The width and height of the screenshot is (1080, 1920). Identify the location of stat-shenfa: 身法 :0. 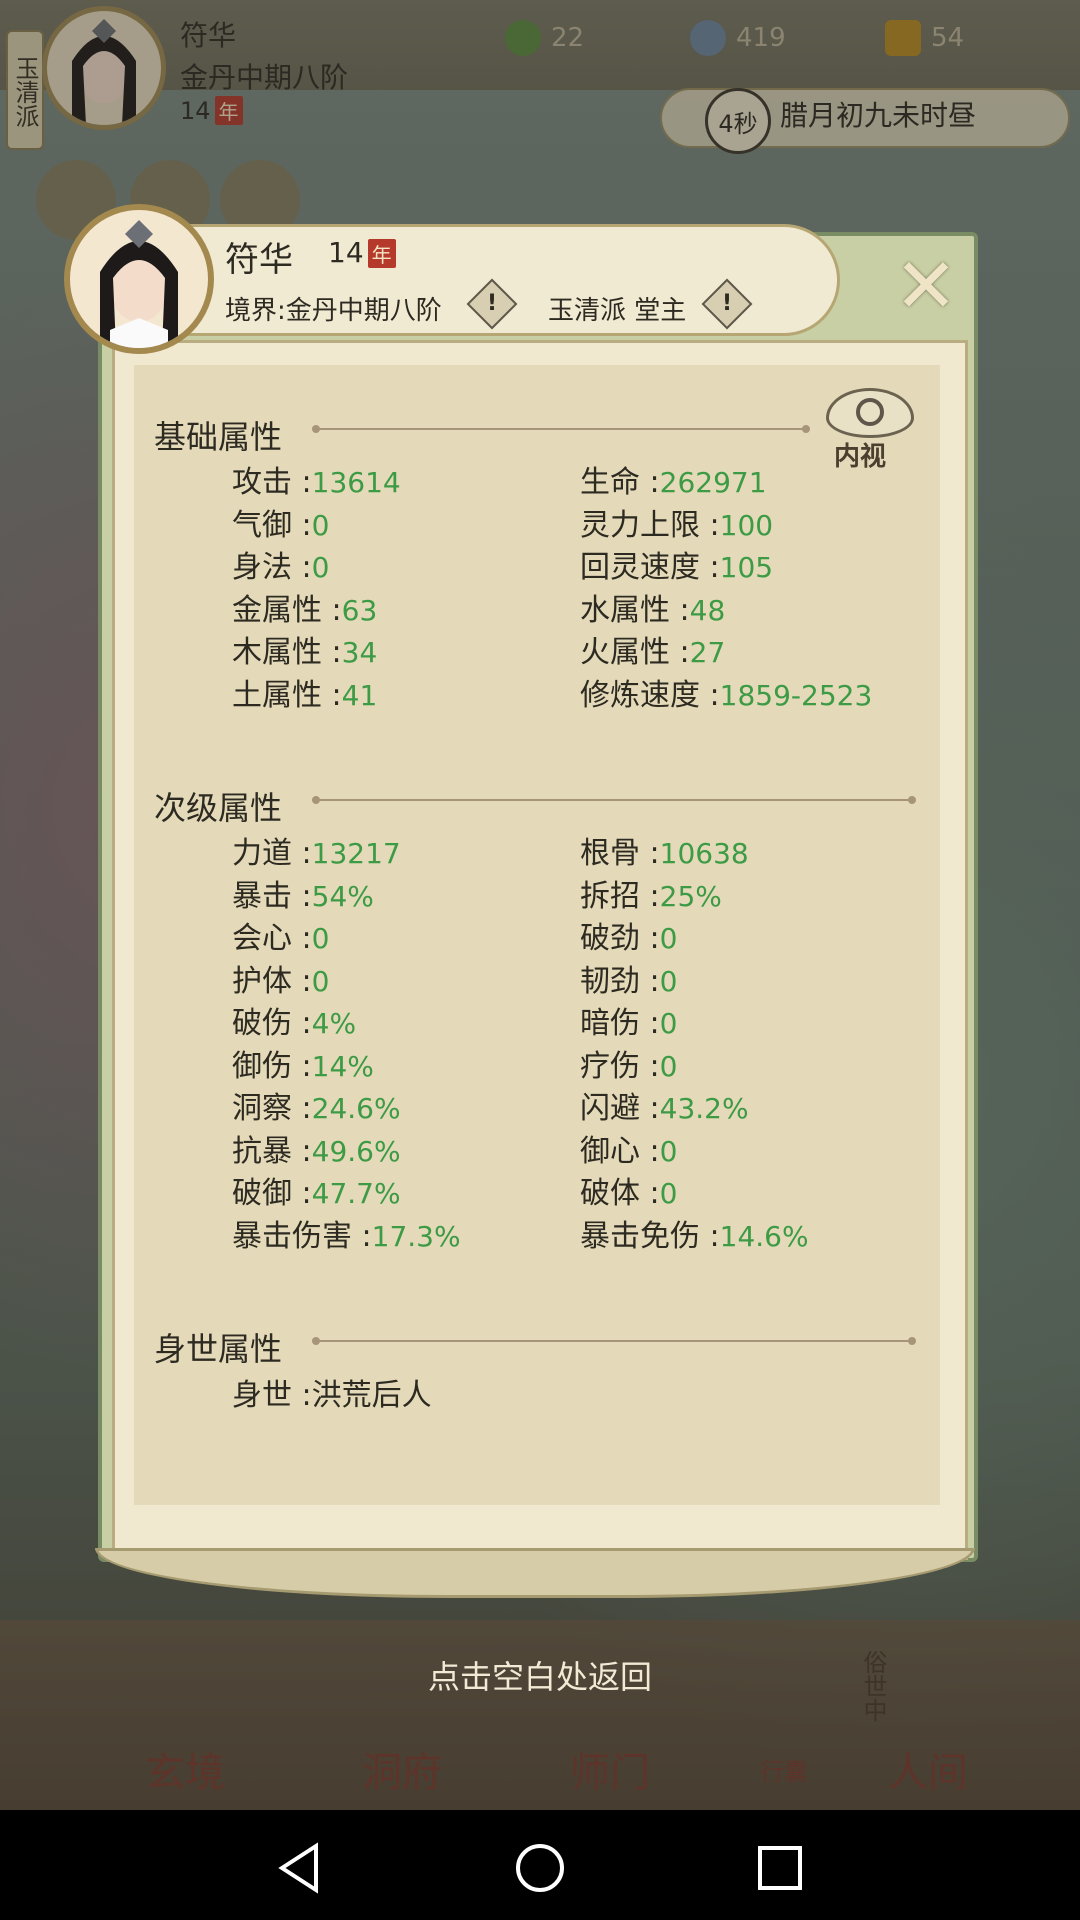
(281, 567).